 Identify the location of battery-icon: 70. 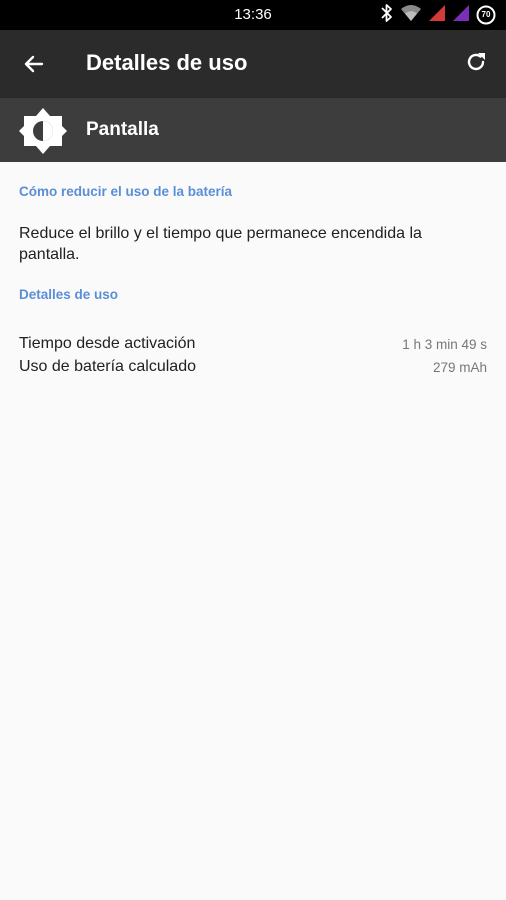
(486, 15).